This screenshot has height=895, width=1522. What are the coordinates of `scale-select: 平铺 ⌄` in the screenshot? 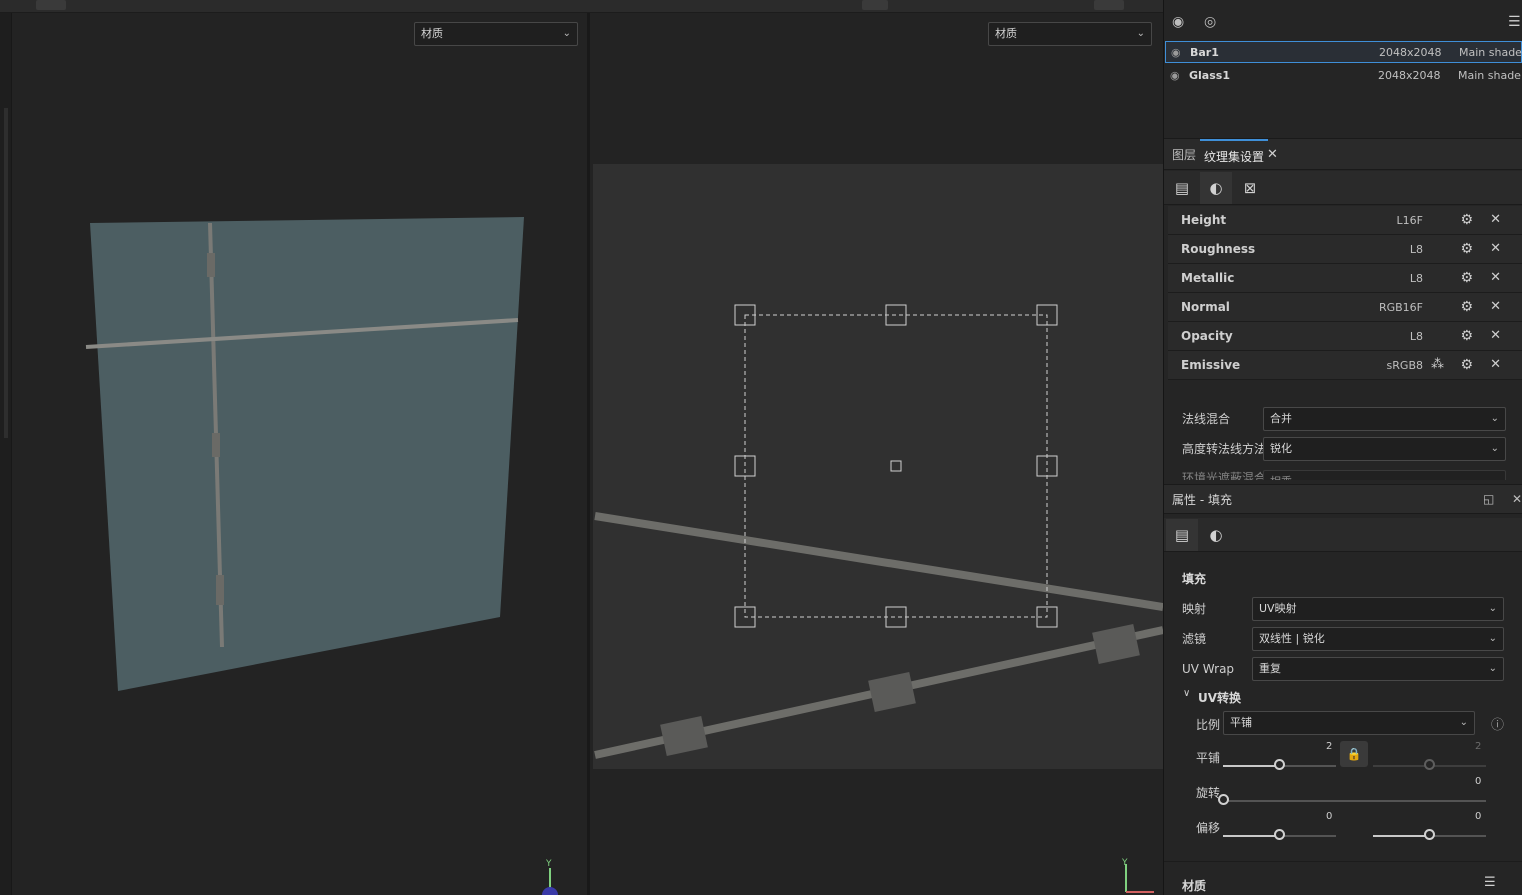 It's located at (1349, 723).